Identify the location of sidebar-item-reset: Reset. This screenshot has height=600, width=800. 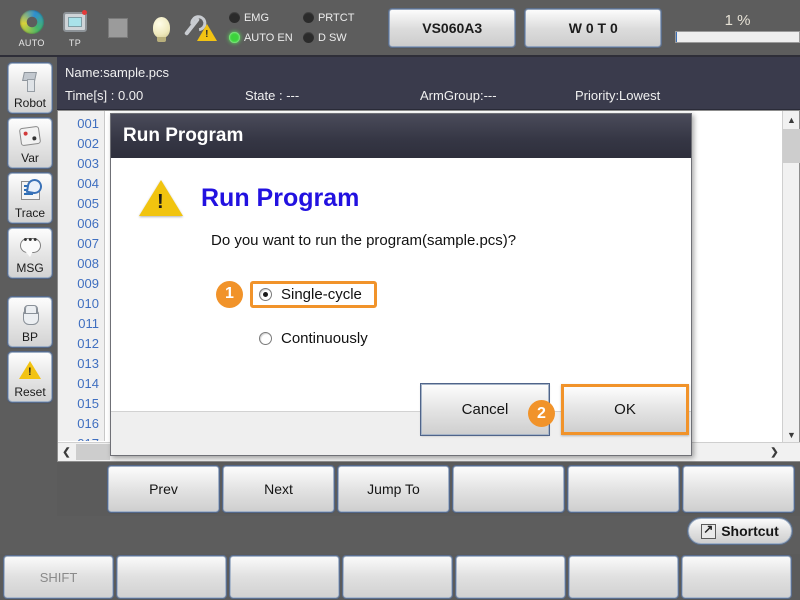
(30, 377).